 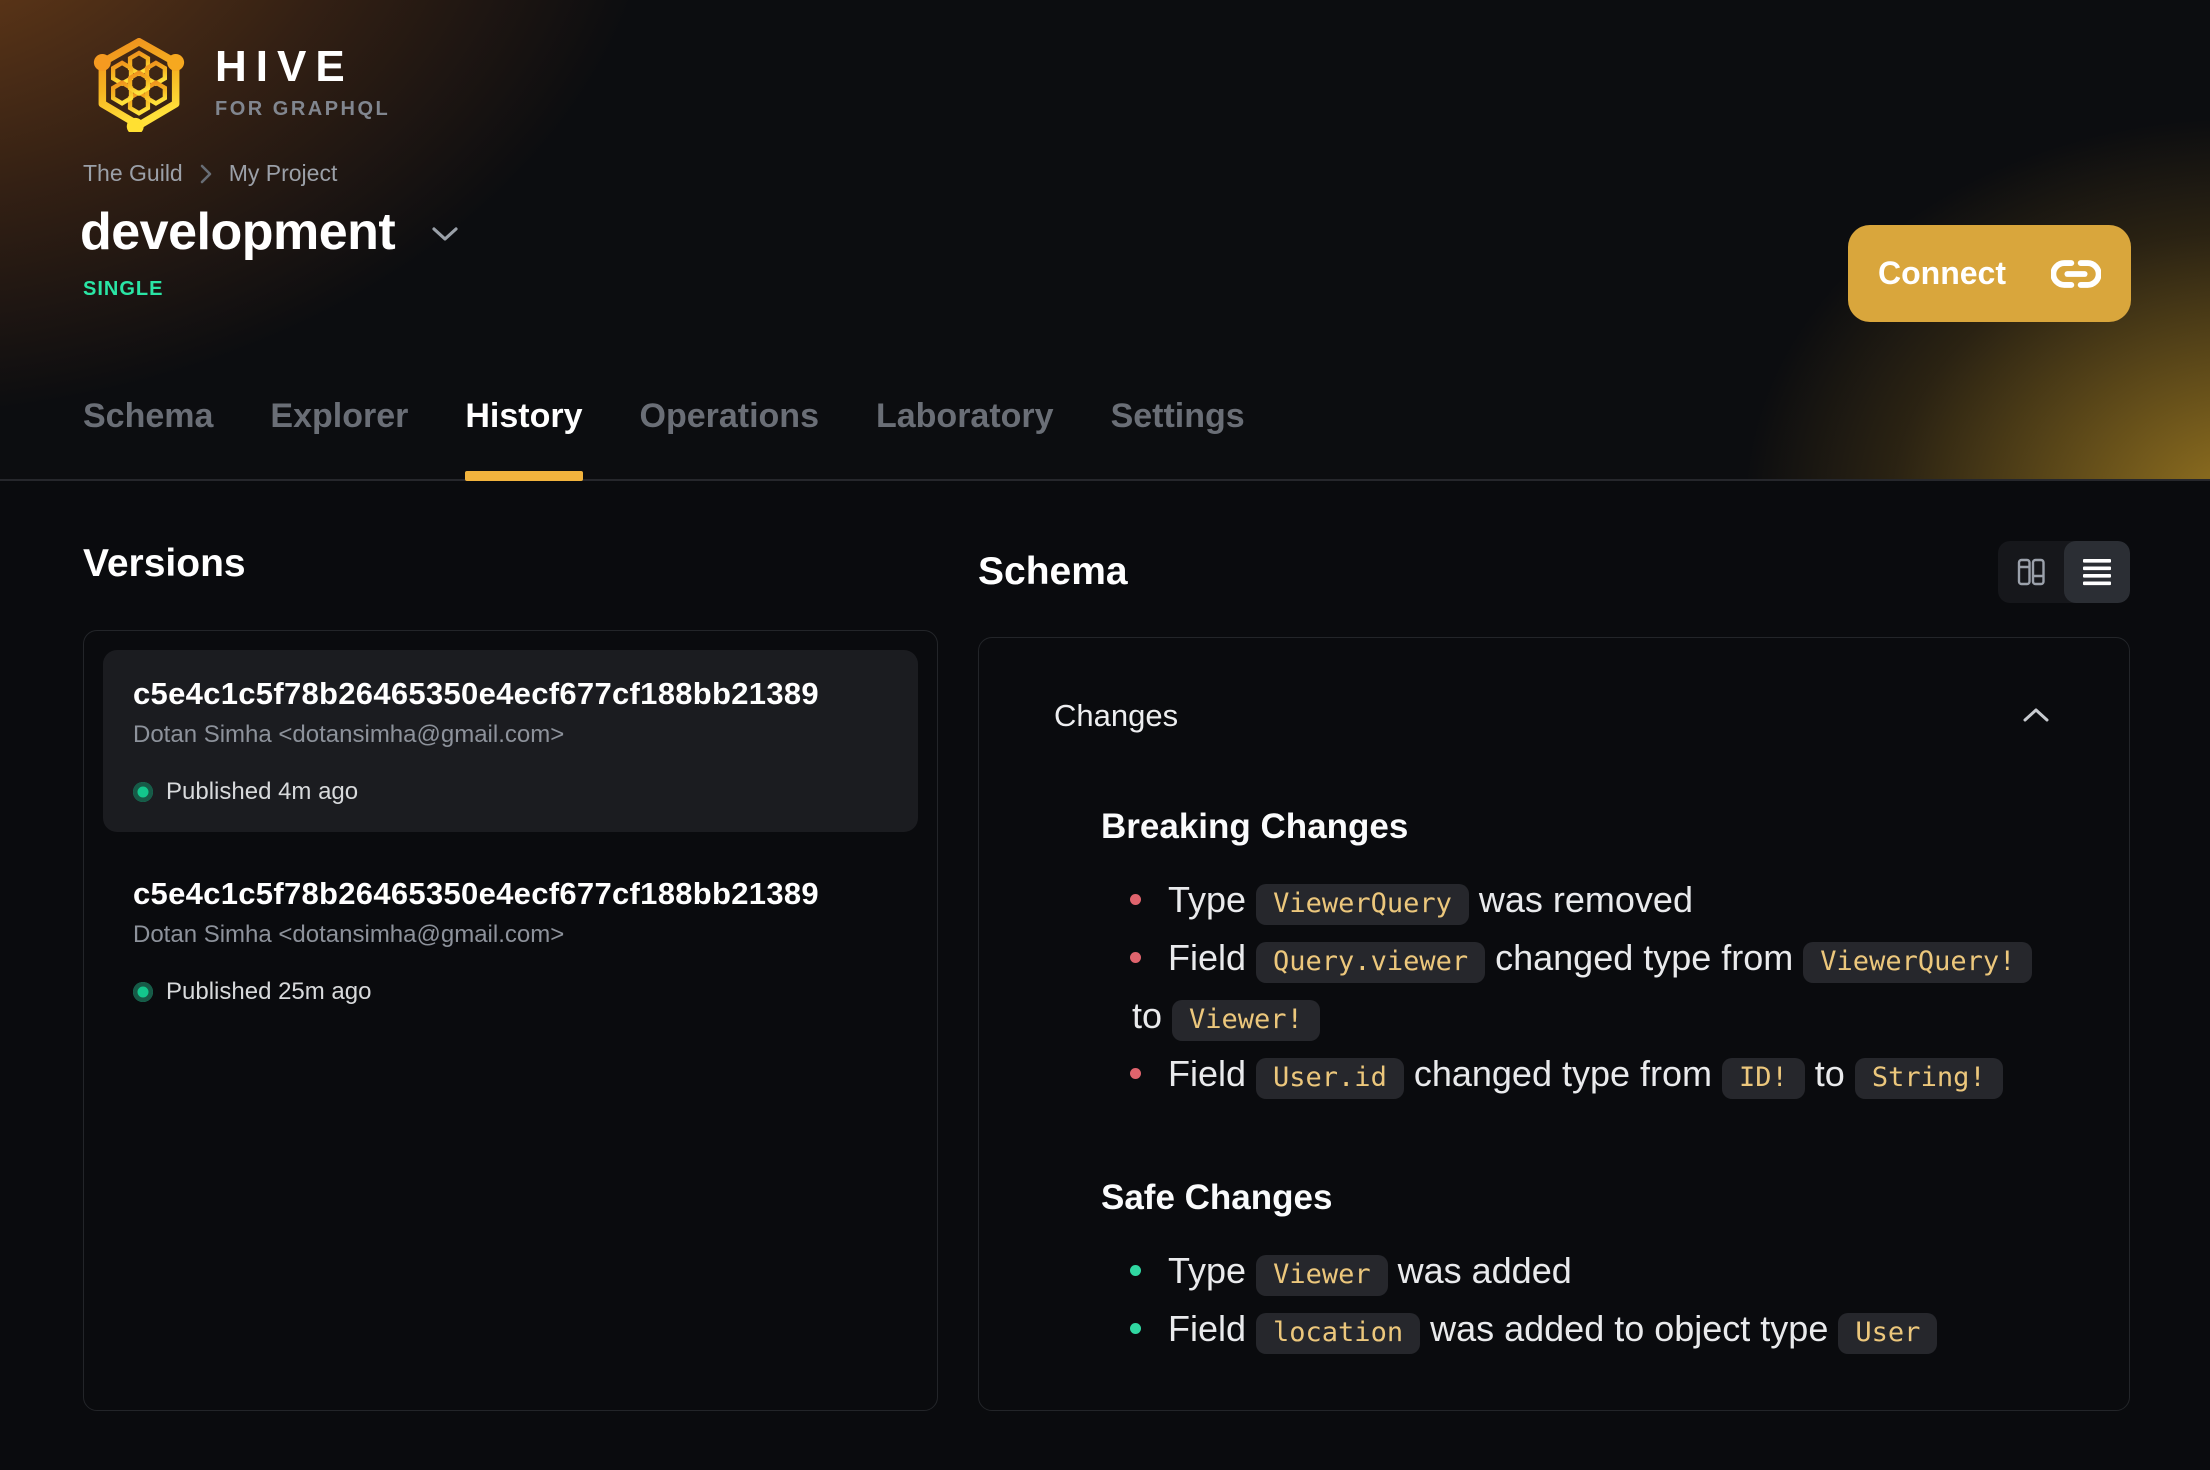 What do you see at coordinates (965, 439) in the screenshot?
I see `tab-laboratory: Laboratory` at bounding box center [965, 439].